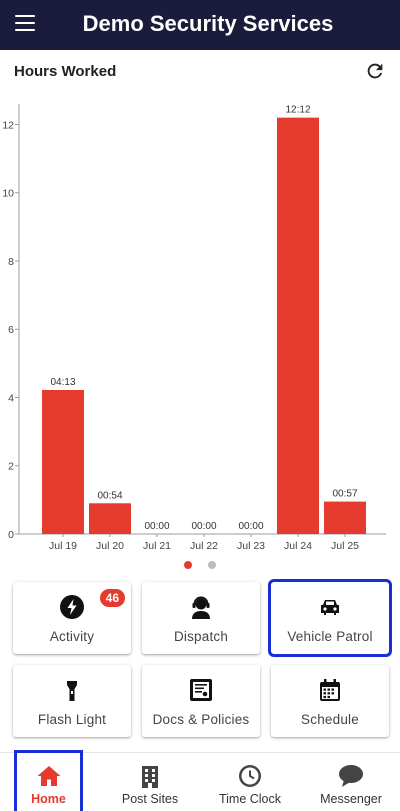 Image resolution: width=400 pixels, height=811 pixels. I want to click on activity-tile: 46 Activity, so click(72, 618).